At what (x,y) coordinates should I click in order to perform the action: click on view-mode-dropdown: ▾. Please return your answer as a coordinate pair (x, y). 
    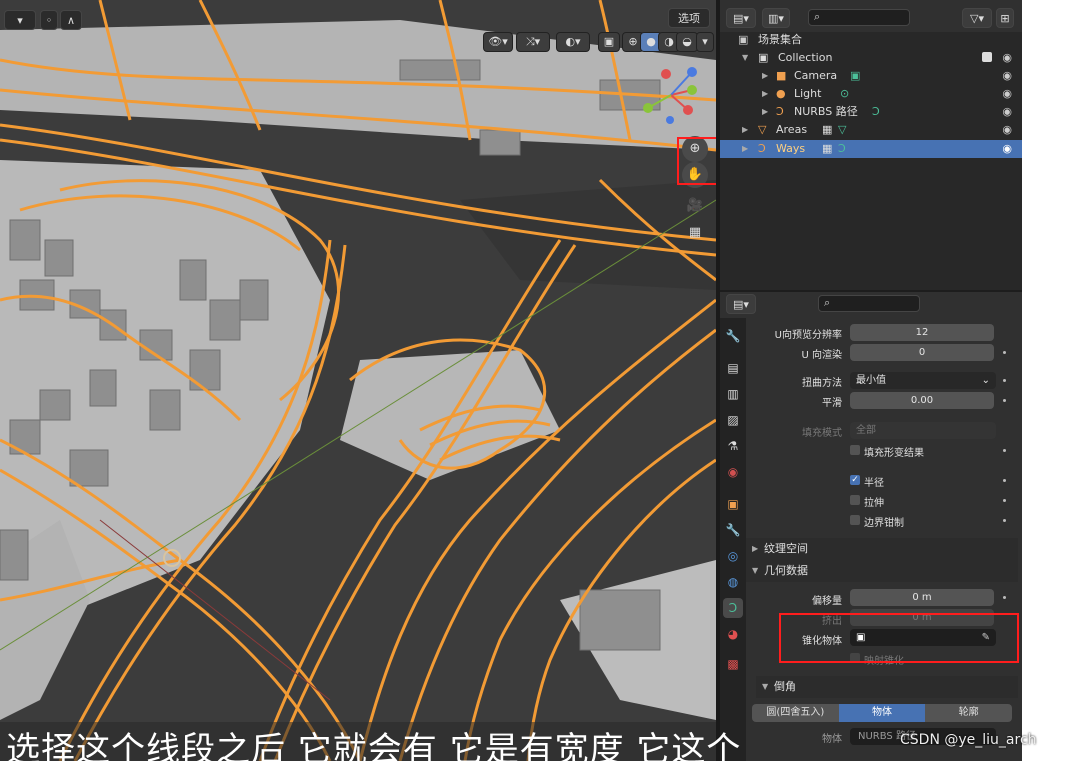
    Looking at the image, I should click on (20, 20).